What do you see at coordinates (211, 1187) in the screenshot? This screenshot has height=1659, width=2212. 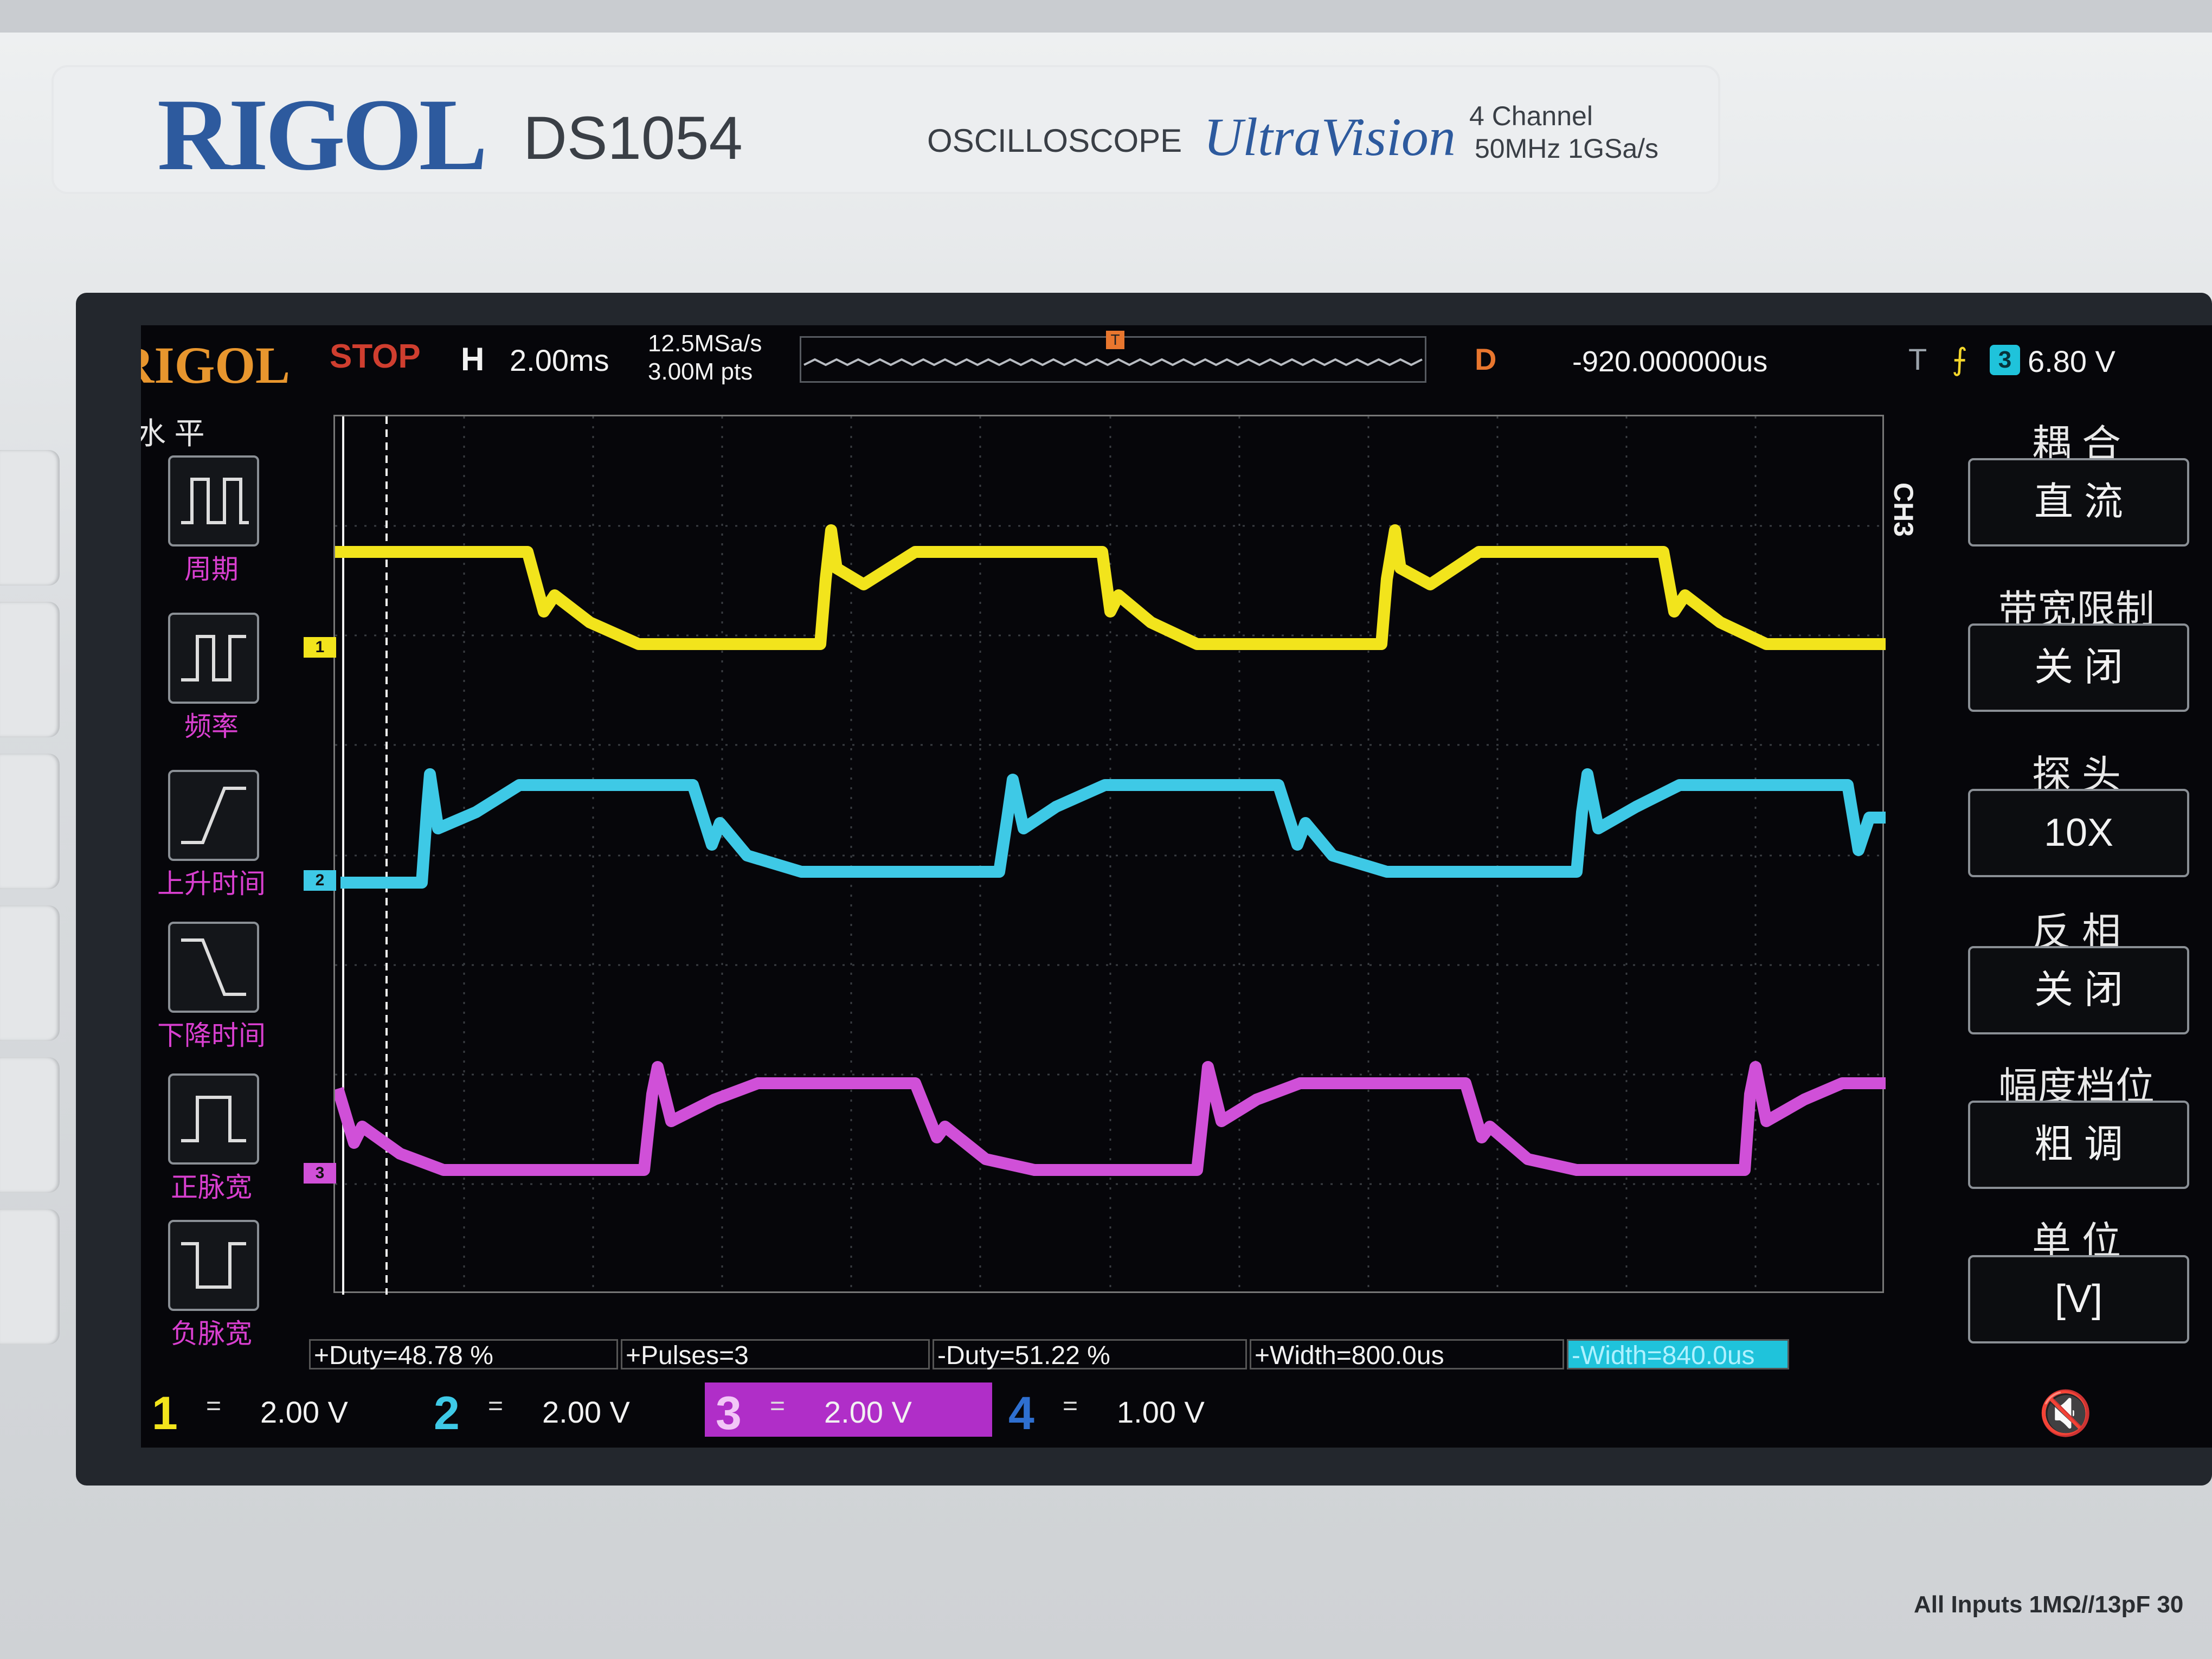 I see `menu-item-label: 正脉宽` at bounding box center [211, 1187].